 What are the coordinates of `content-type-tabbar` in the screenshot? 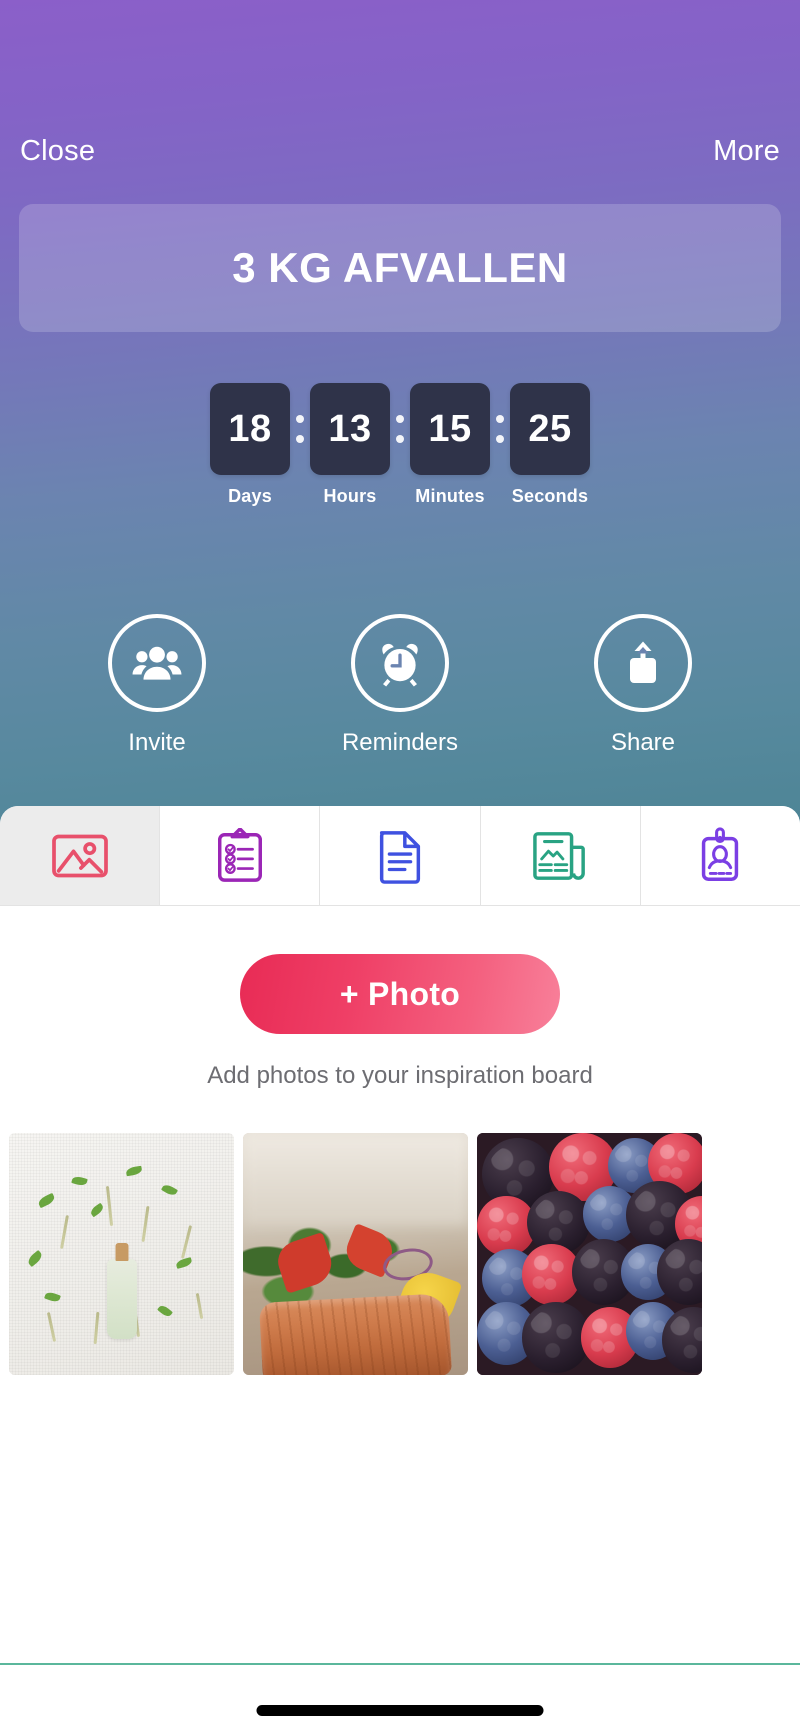 It's located at (400, 856).